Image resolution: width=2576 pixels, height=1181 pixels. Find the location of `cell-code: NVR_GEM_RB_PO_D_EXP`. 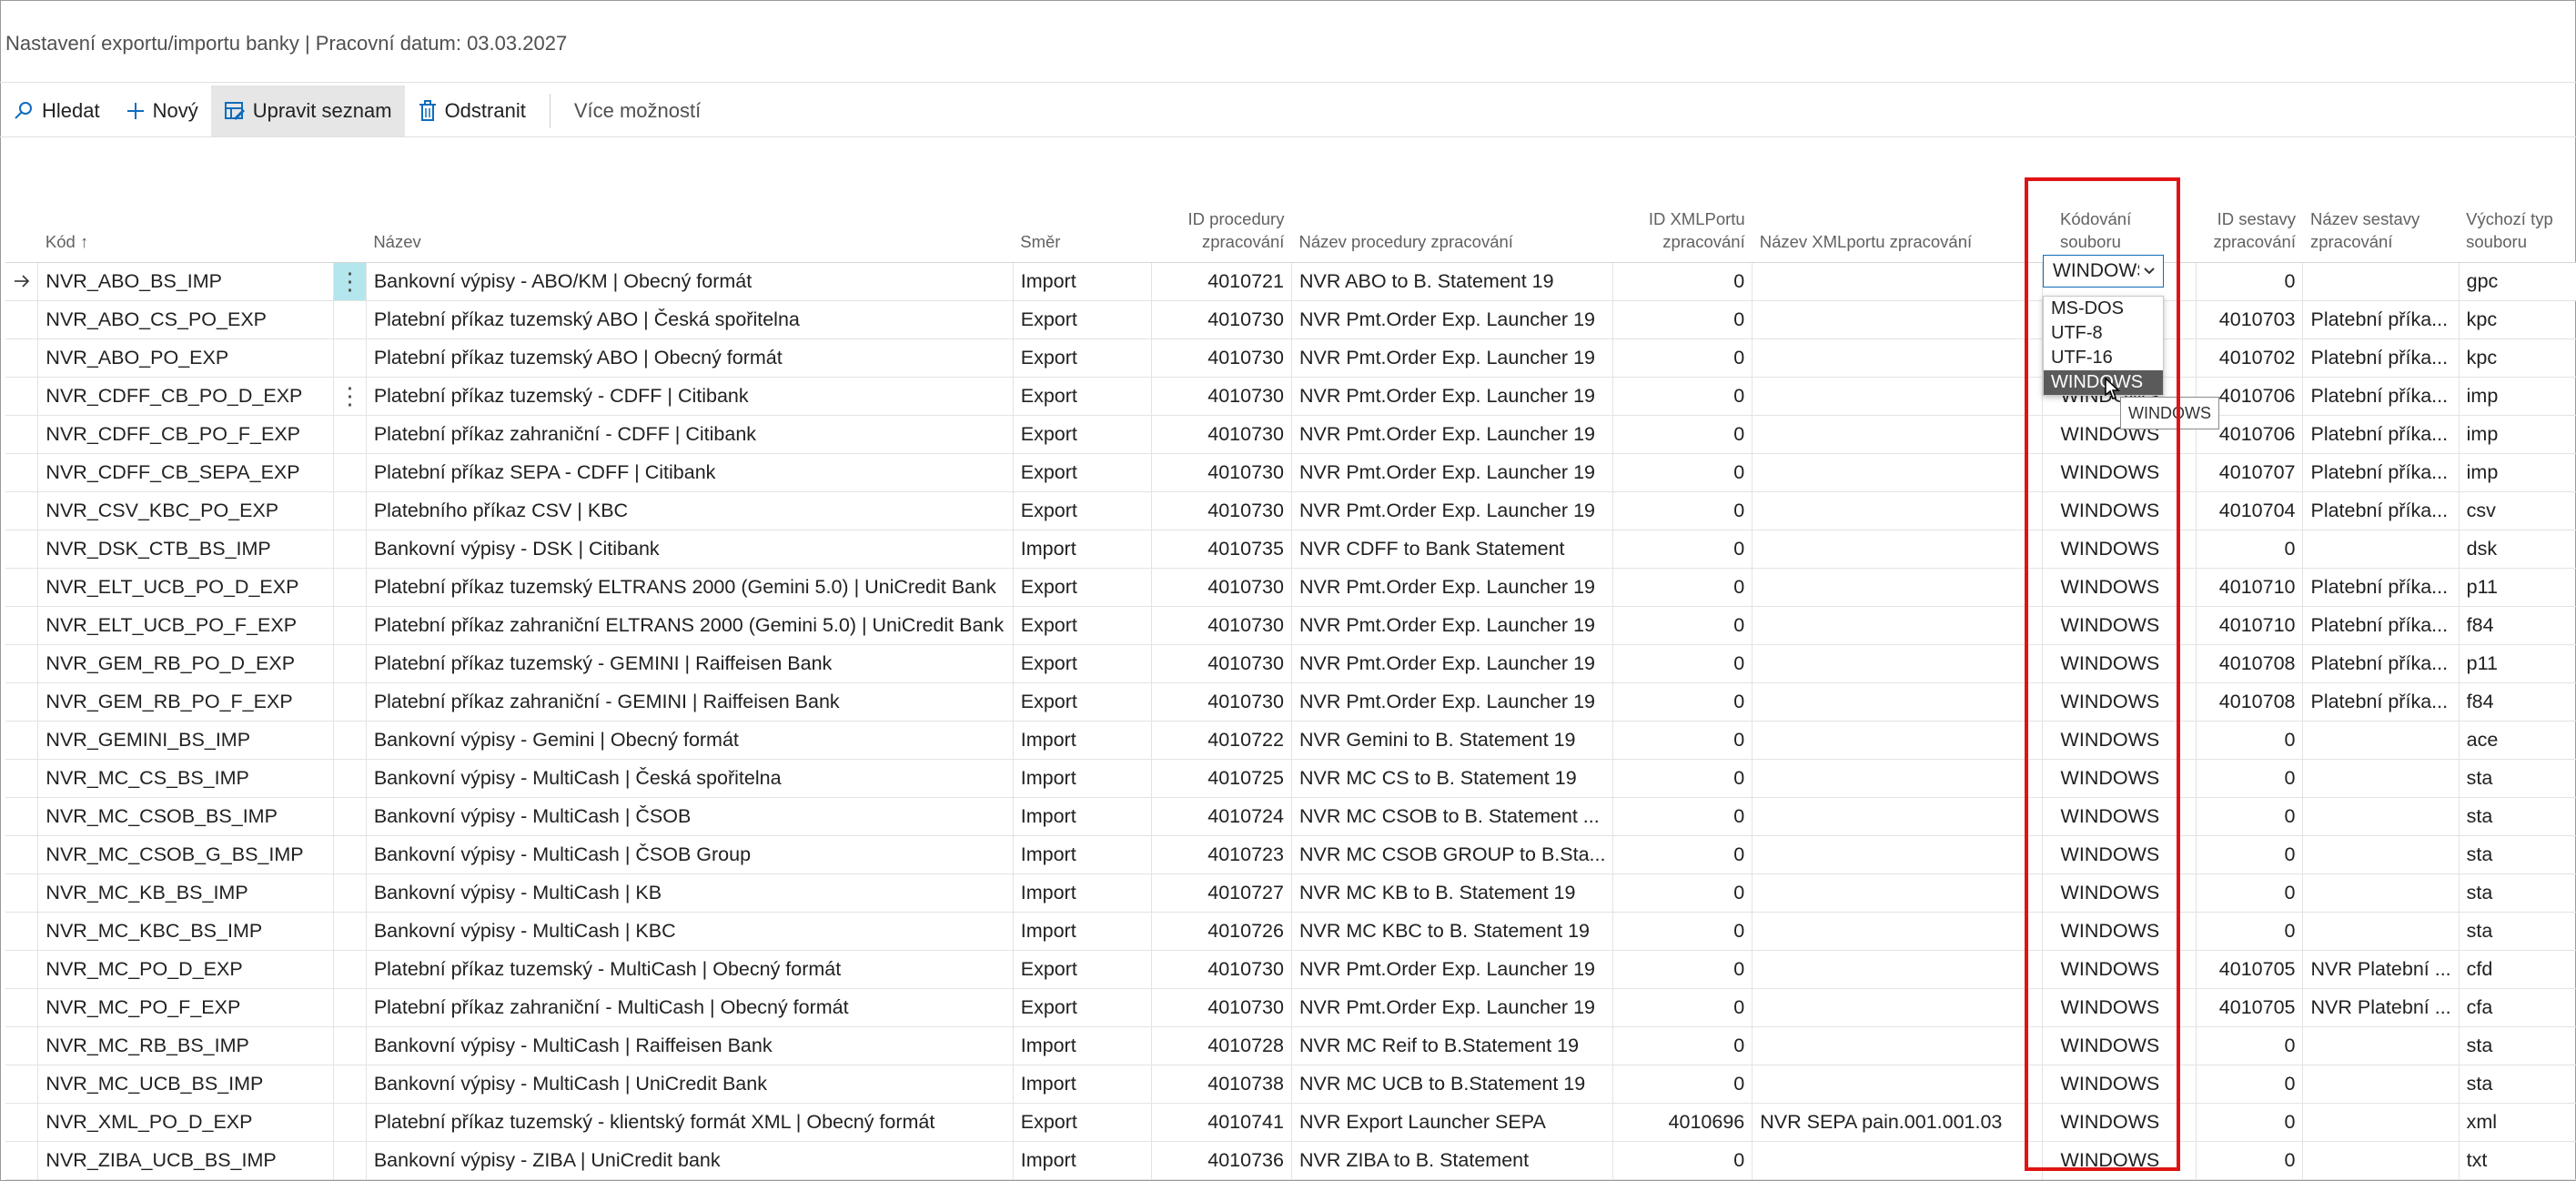

cell-code: NVR_GEM_RB_PO_D_EXP is located at coordinates (185, 663).